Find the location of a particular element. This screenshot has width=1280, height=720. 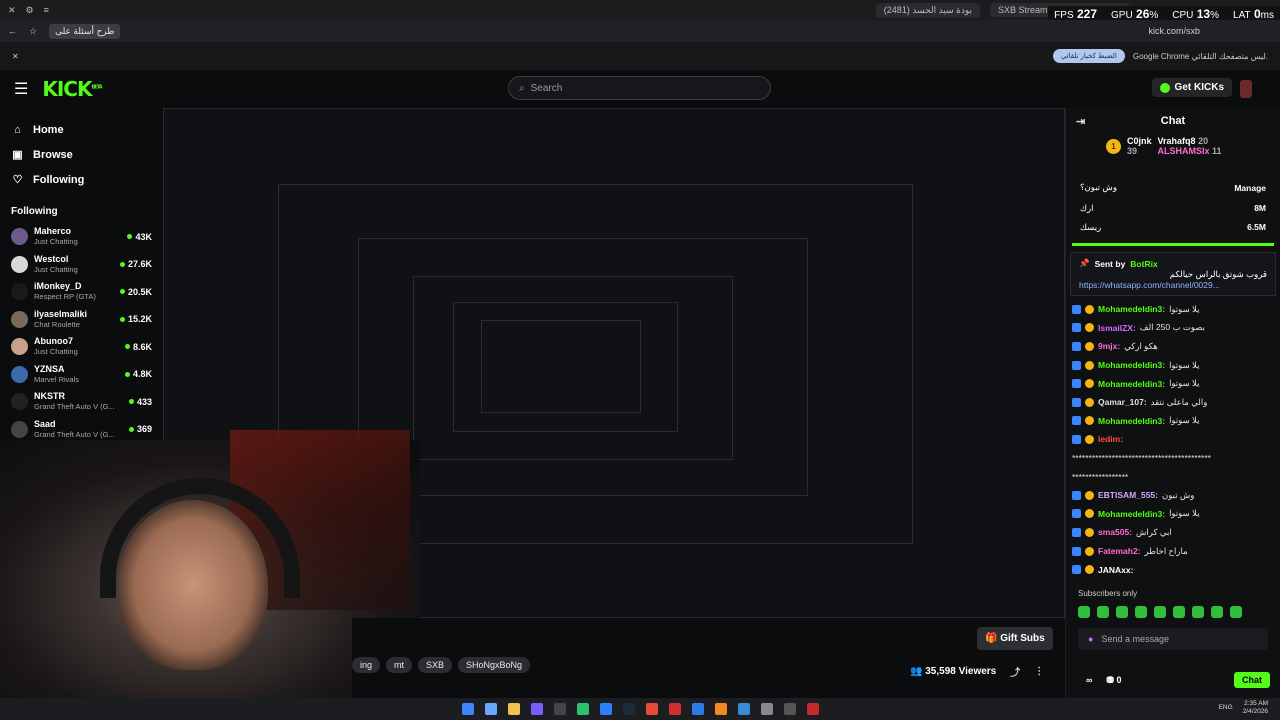

search-input: ⌕ Search is located at coordinates (639, 88).